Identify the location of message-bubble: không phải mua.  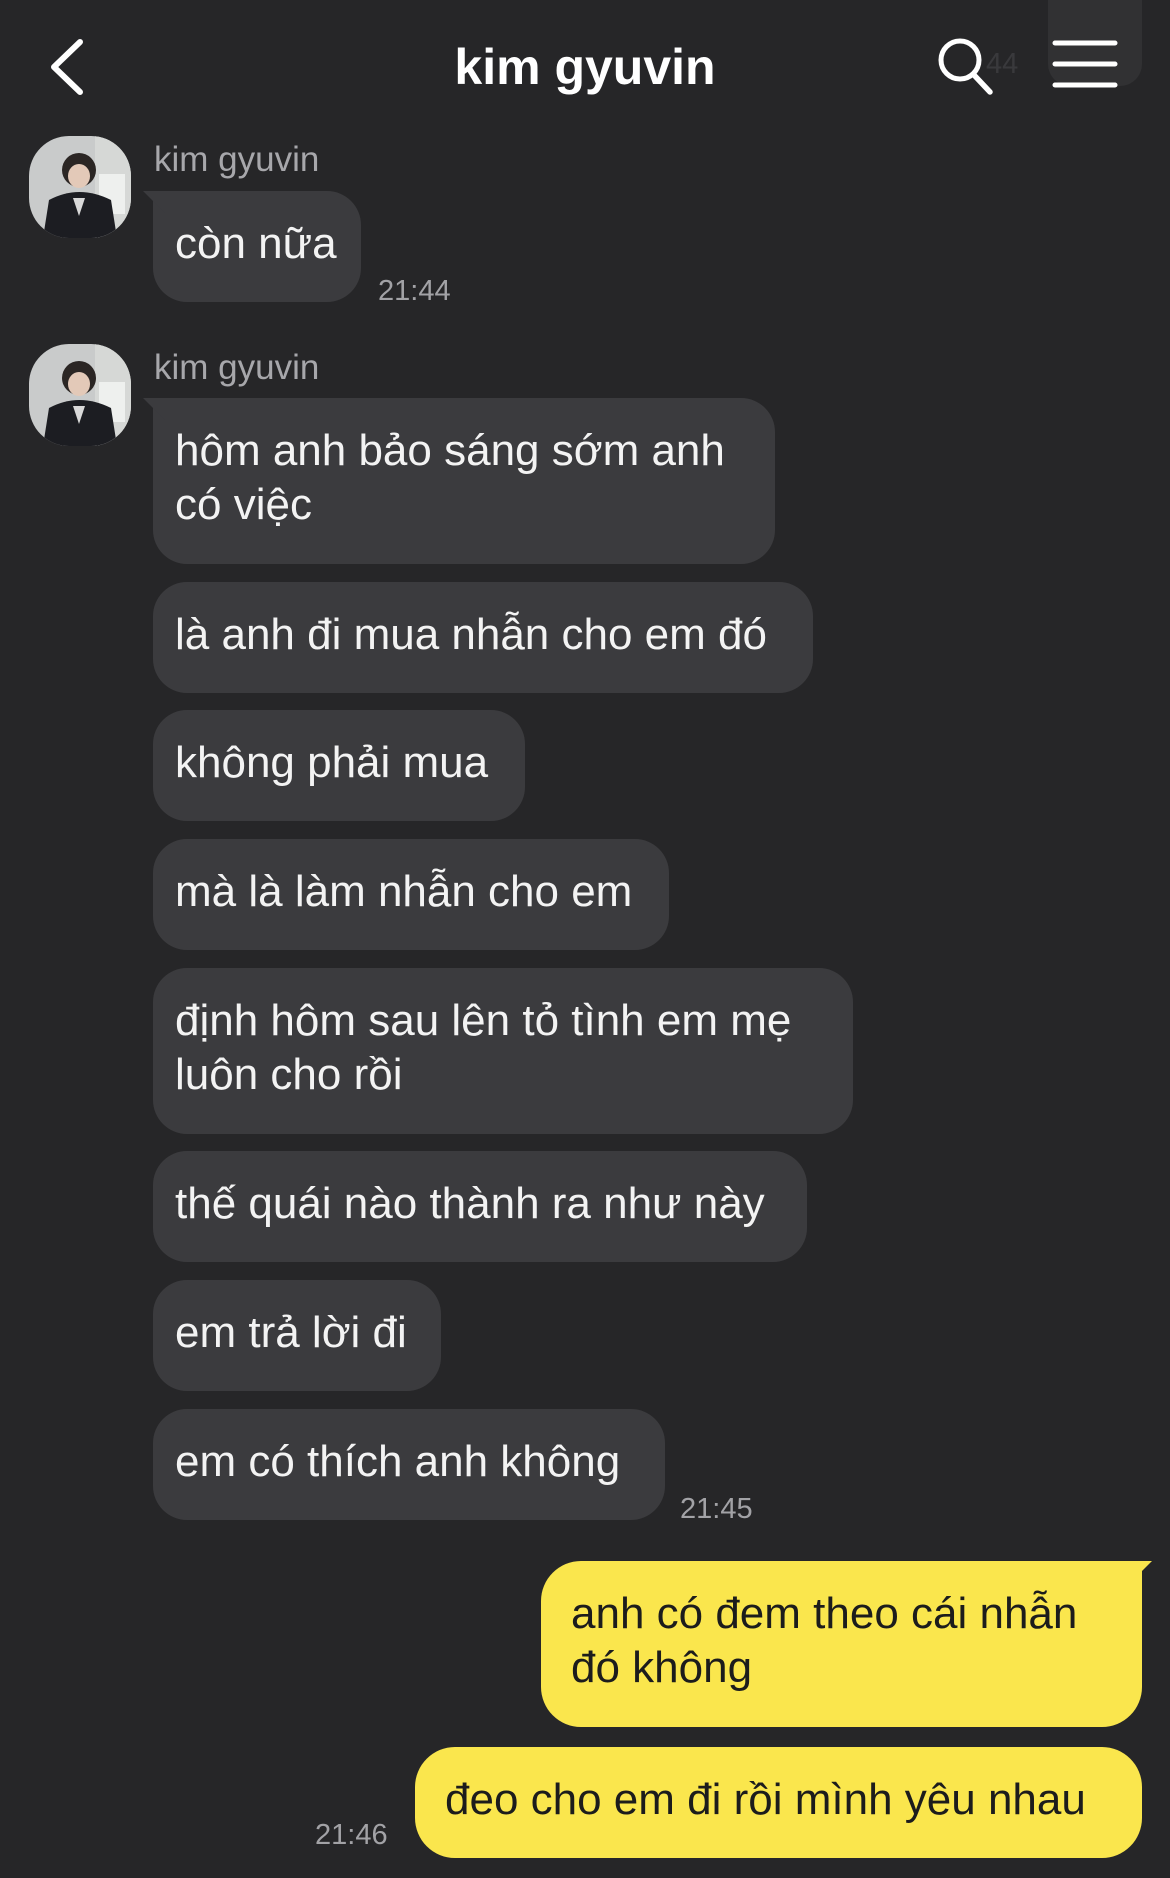
(339, 765).